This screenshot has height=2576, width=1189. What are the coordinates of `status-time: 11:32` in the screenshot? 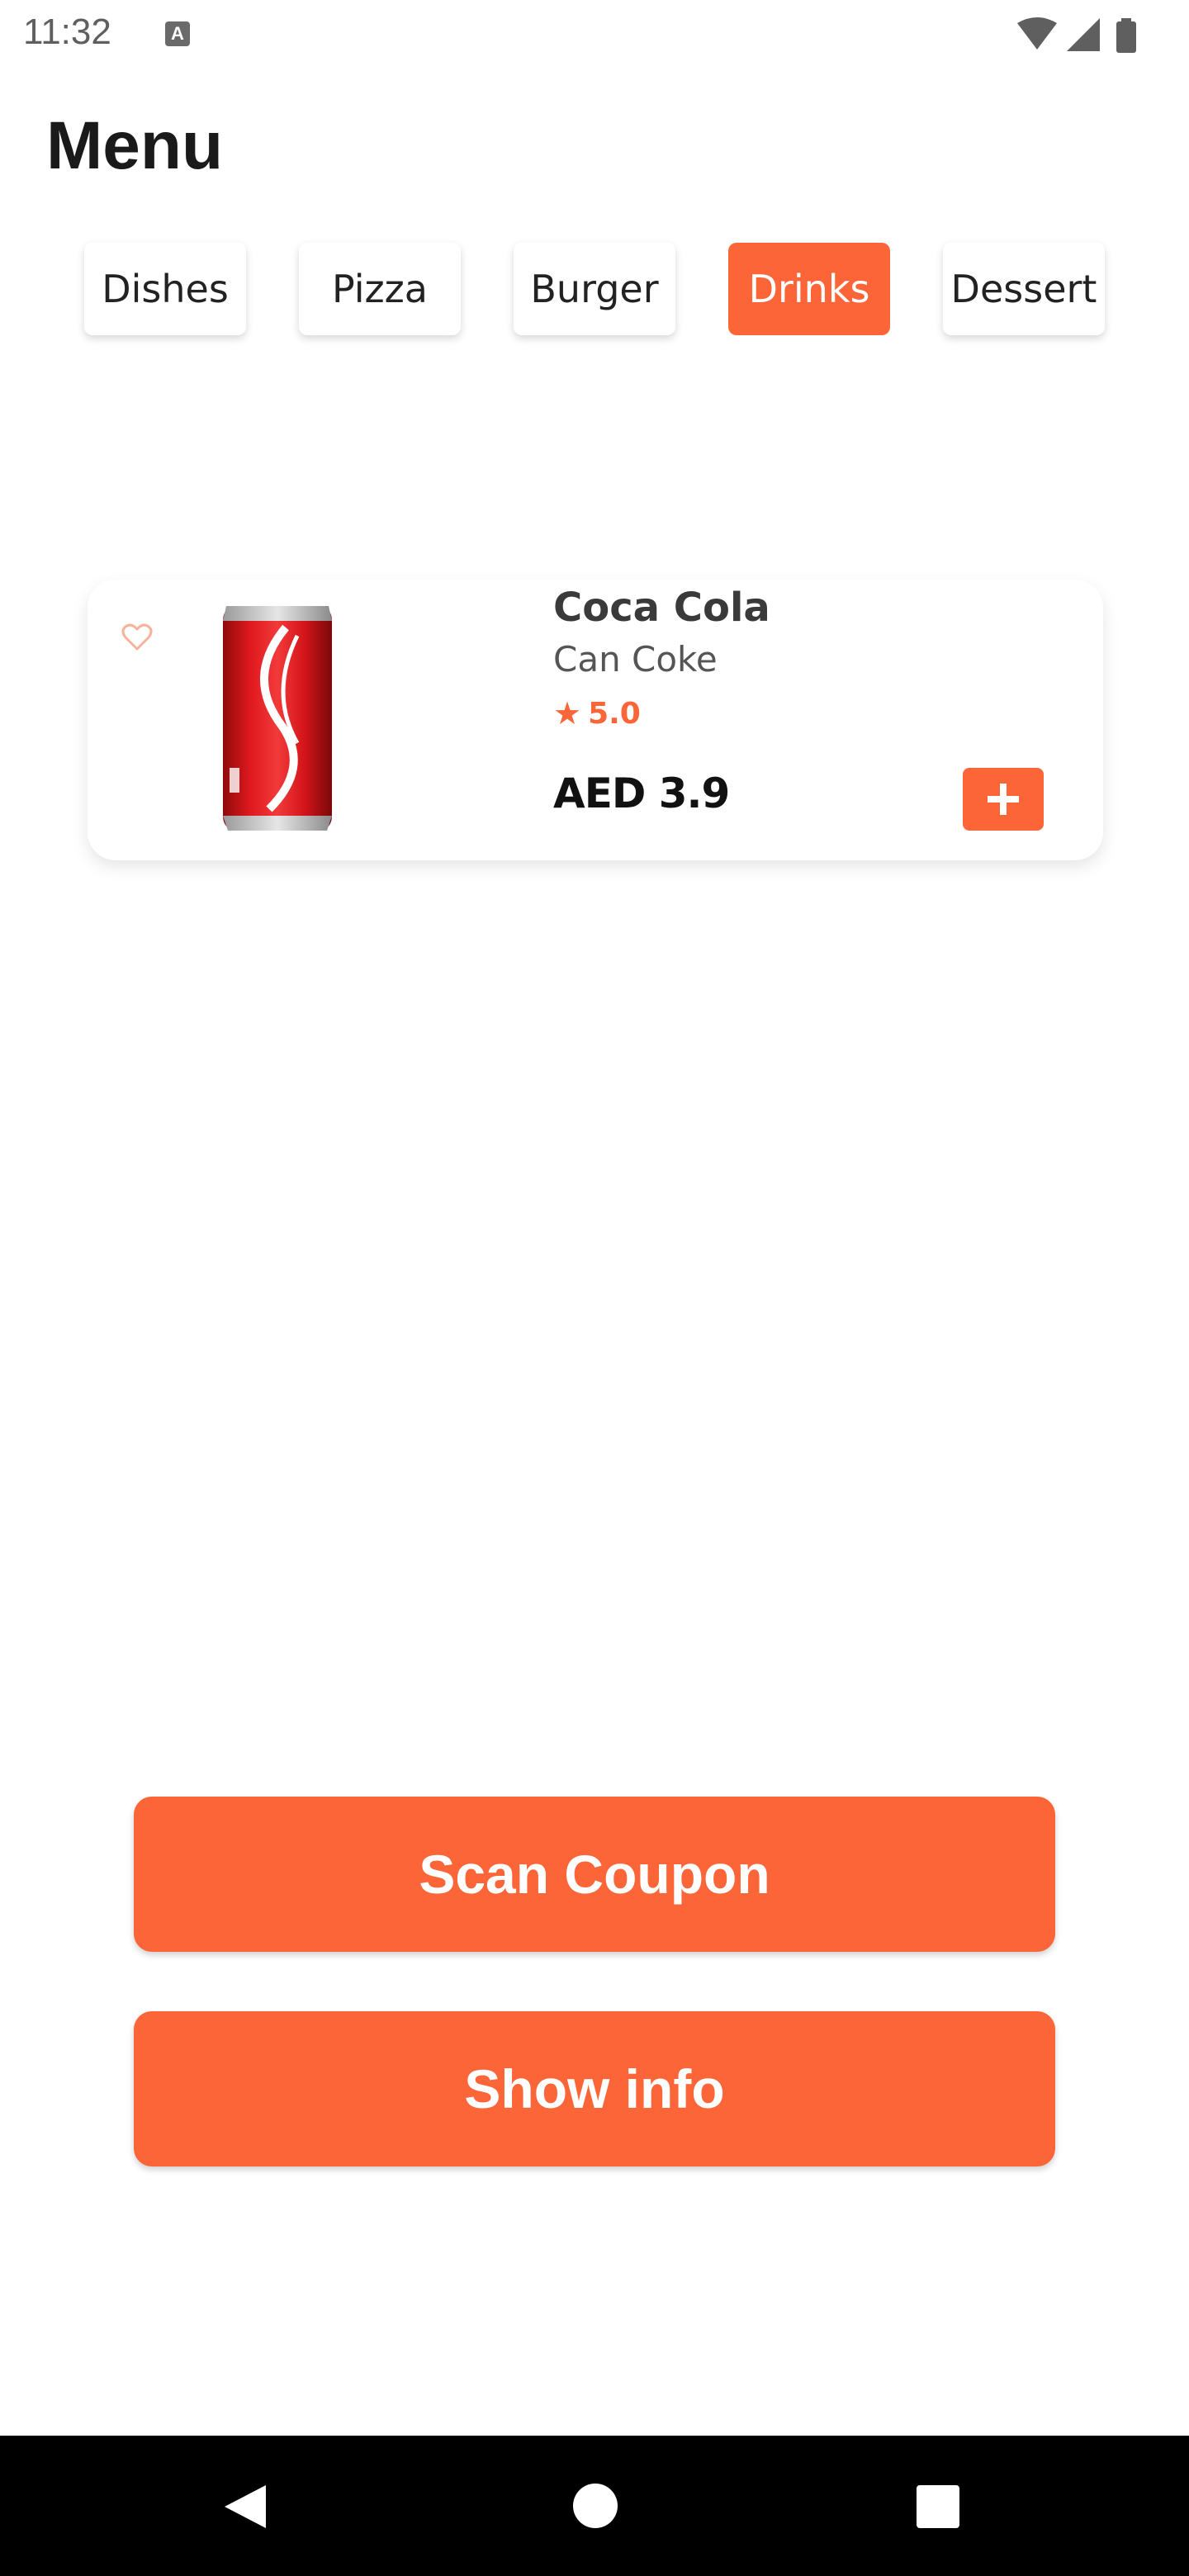 It's located at (67, 32).